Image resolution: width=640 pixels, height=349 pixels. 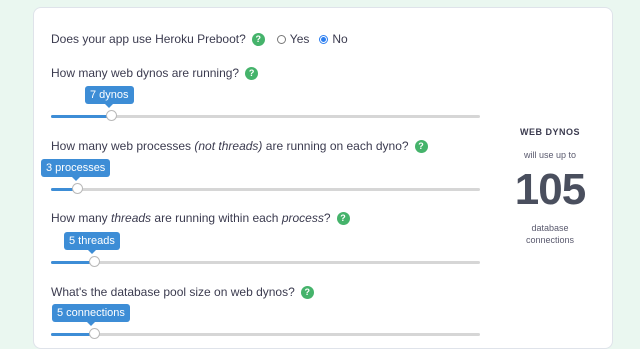 What do you see at coordinates (550, 234) in the screenshot?
I see `summary-footer: database connections` at bounding box center [550, 234].